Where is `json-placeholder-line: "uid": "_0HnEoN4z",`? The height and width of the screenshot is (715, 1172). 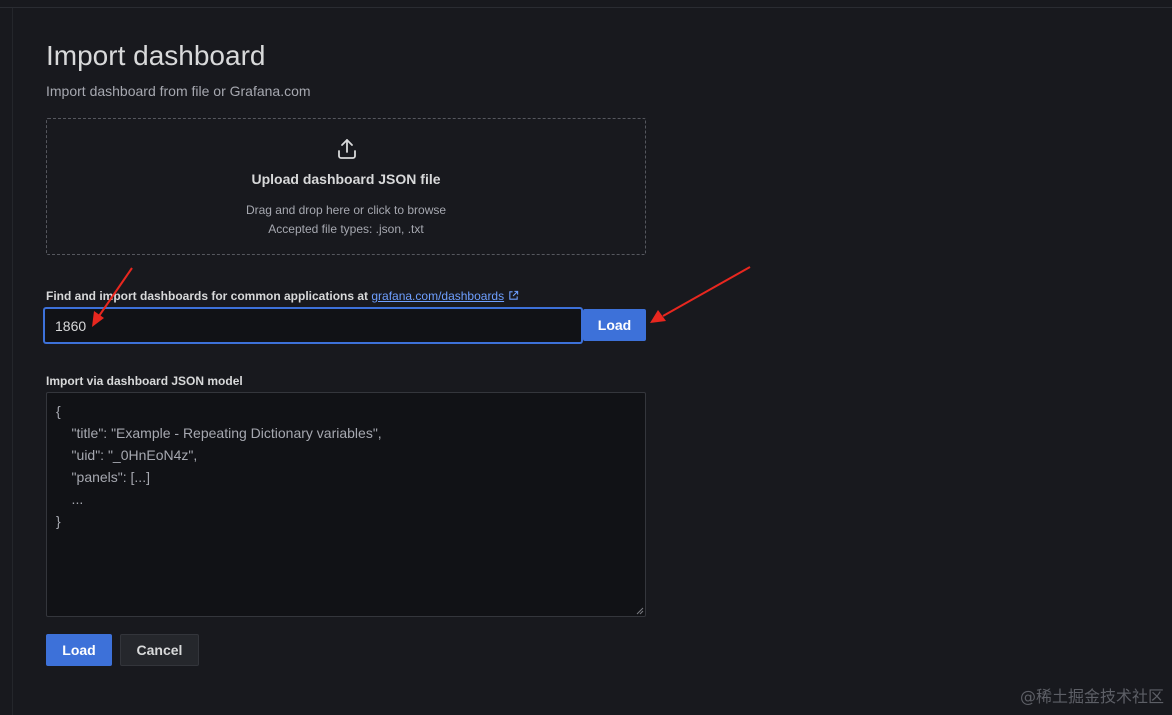 json-placeholder-line: "uid": "_0HnEoN4z", is located at coordinates (127, 455).